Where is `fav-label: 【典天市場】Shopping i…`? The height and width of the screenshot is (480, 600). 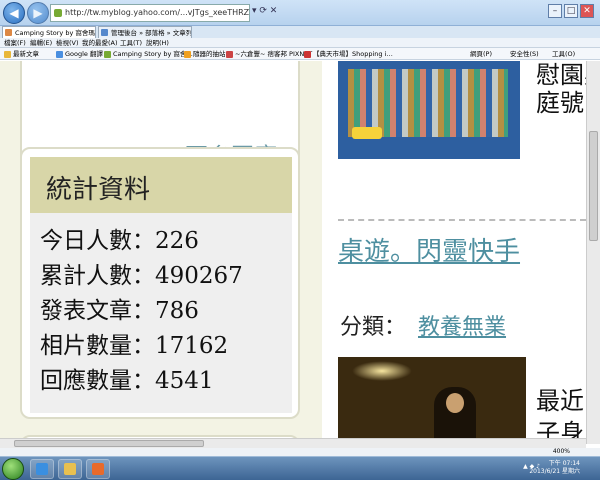 fav-label: 【典天市場】Shopping i… is located at coordinates (353, 54).